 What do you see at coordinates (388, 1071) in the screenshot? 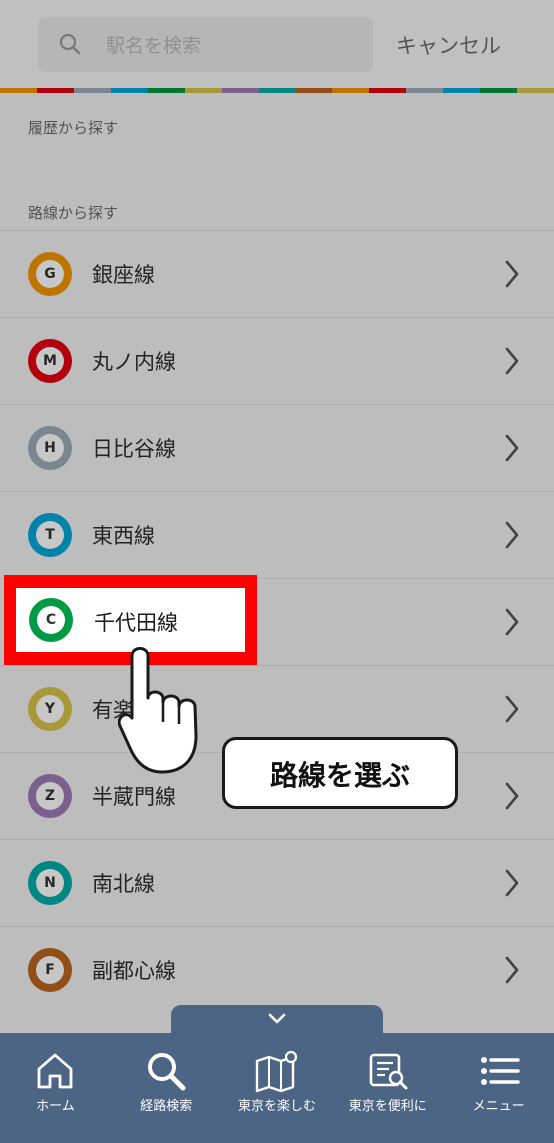
I see `guide-icon` at bounding box center [388, 1071].